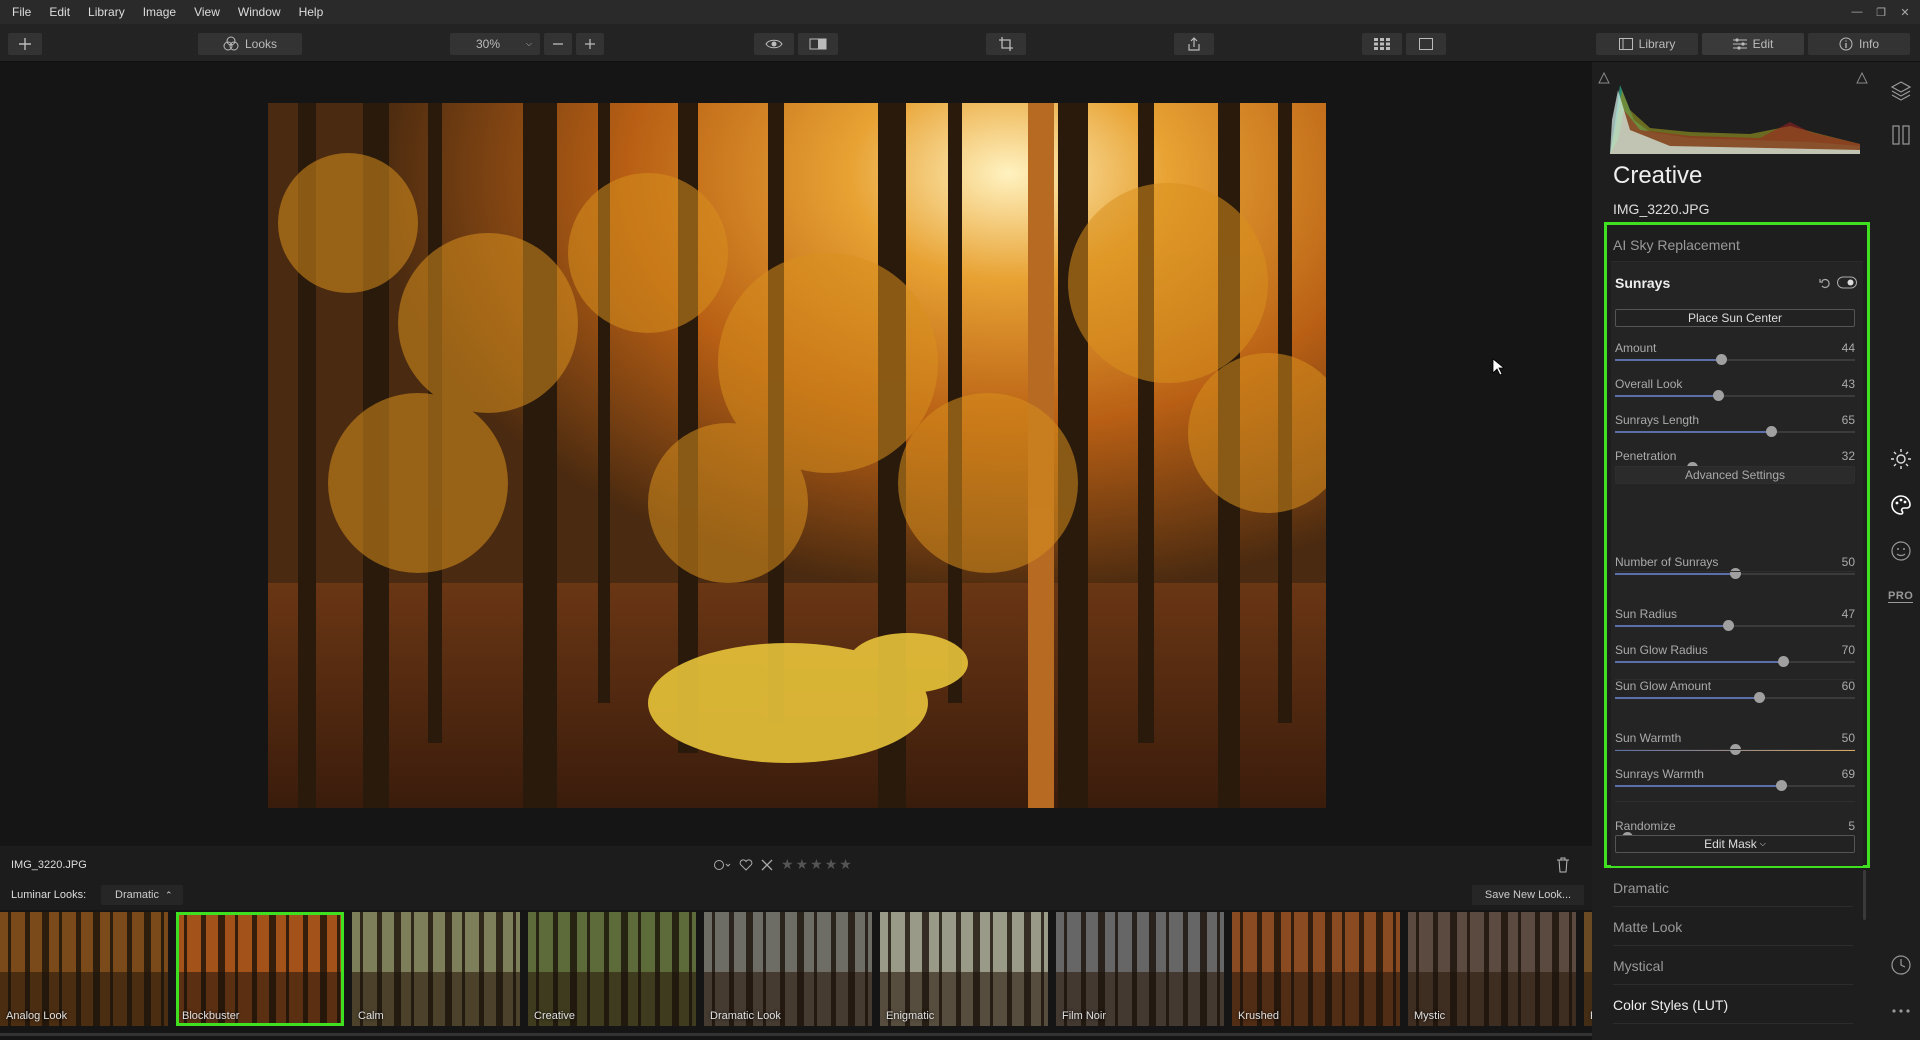  What do you see at coordinates (1676, 245) in the screenshot?
I see `ai-sky-replacement-section: AI Sky Replacement` at bounding box center [1676, 245].